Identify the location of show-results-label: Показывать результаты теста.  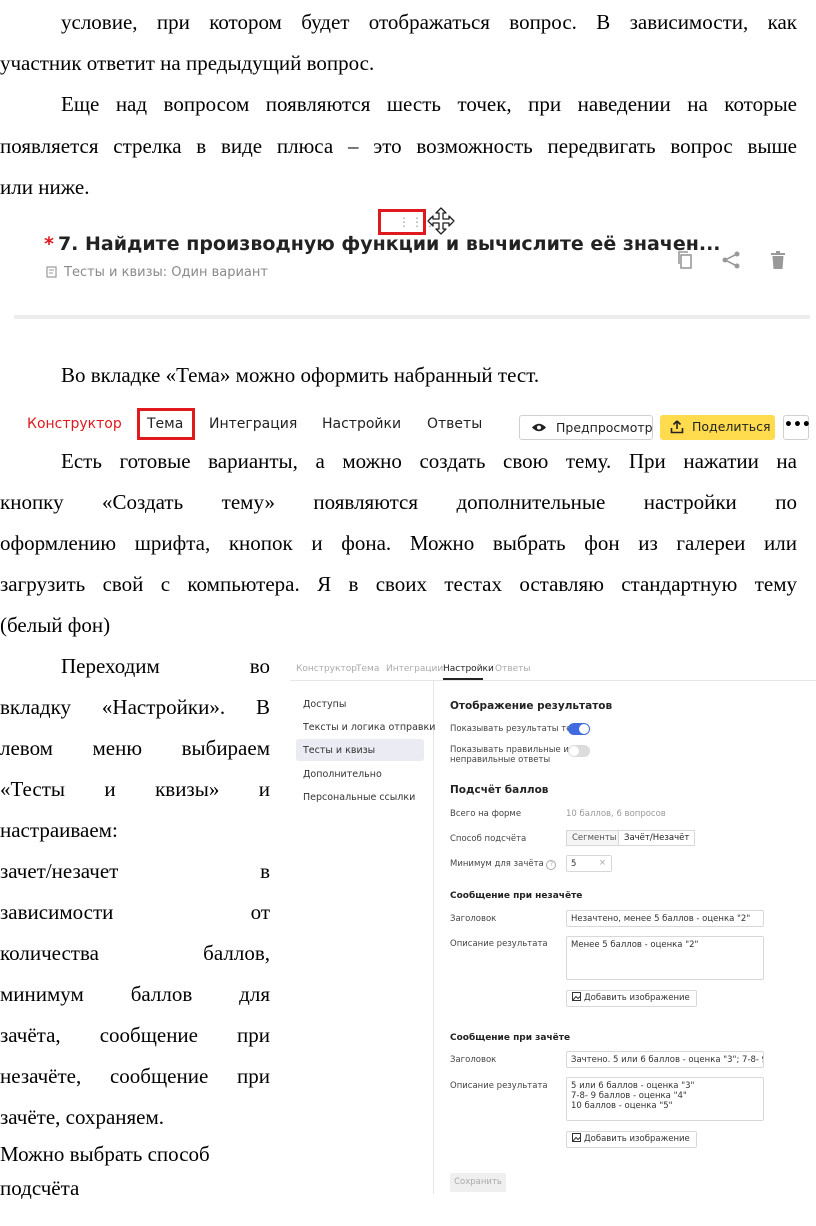
(518, 729).